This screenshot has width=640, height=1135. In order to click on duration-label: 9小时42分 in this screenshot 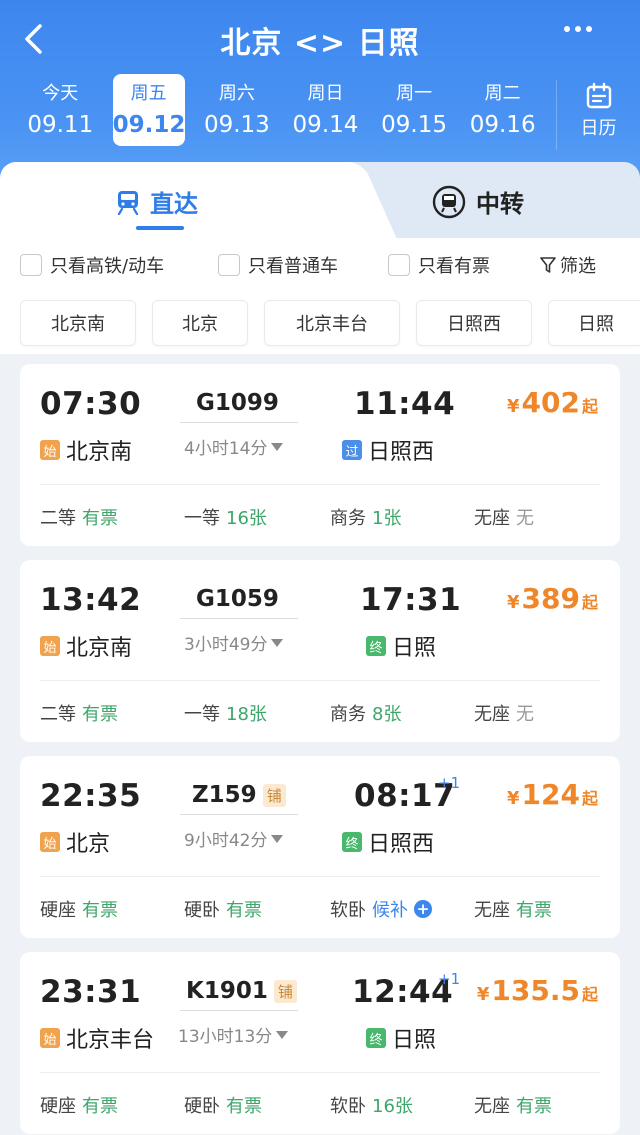, I will do `click(226, 841)`.